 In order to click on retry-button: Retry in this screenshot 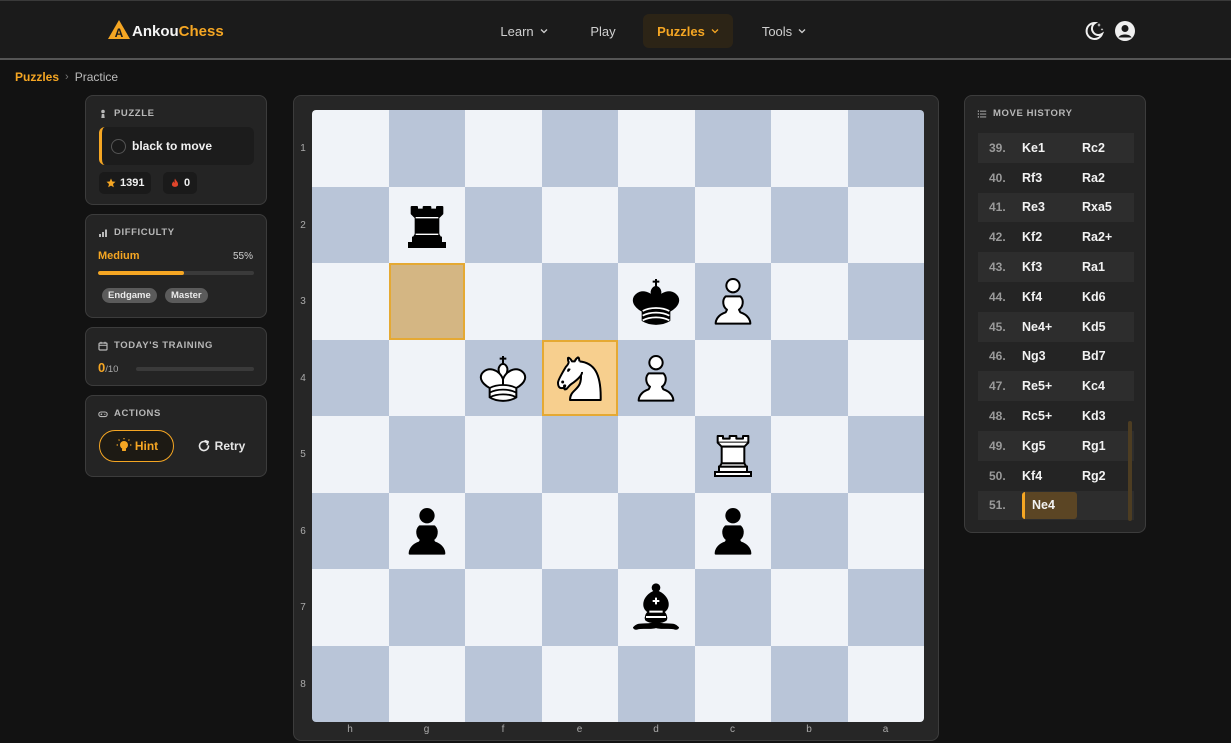, I will do `click(221, 446)`.